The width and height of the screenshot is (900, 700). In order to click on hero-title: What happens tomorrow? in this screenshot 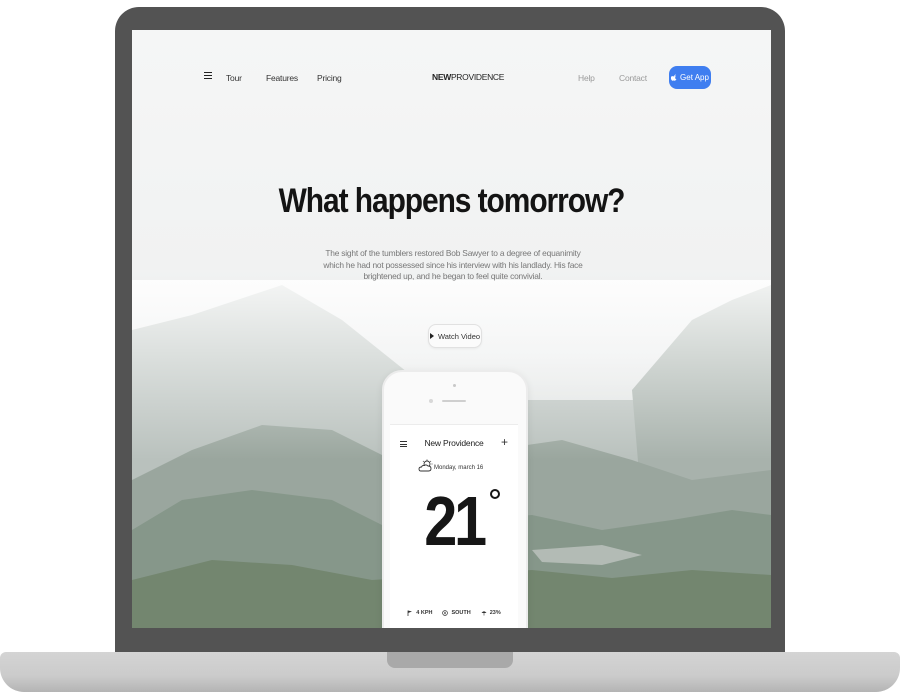, I will do `click(452, 201)`.